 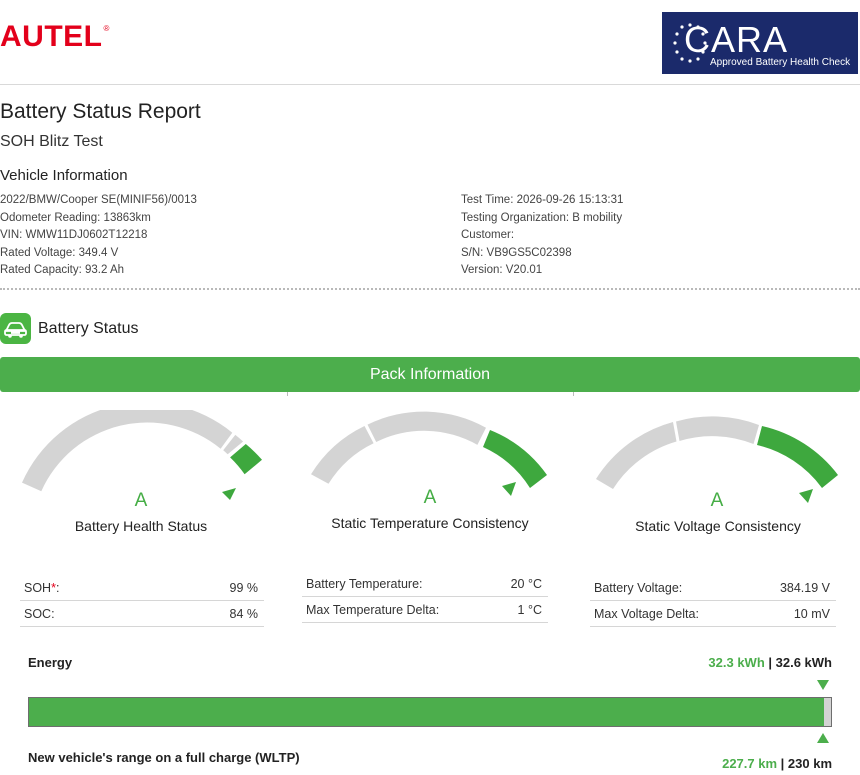 I want to click on range-nominal: 230 km, so click(x=809, y=763).